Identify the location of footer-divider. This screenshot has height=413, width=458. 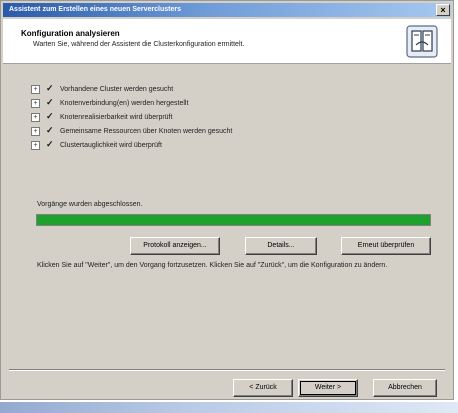
(227, 370).